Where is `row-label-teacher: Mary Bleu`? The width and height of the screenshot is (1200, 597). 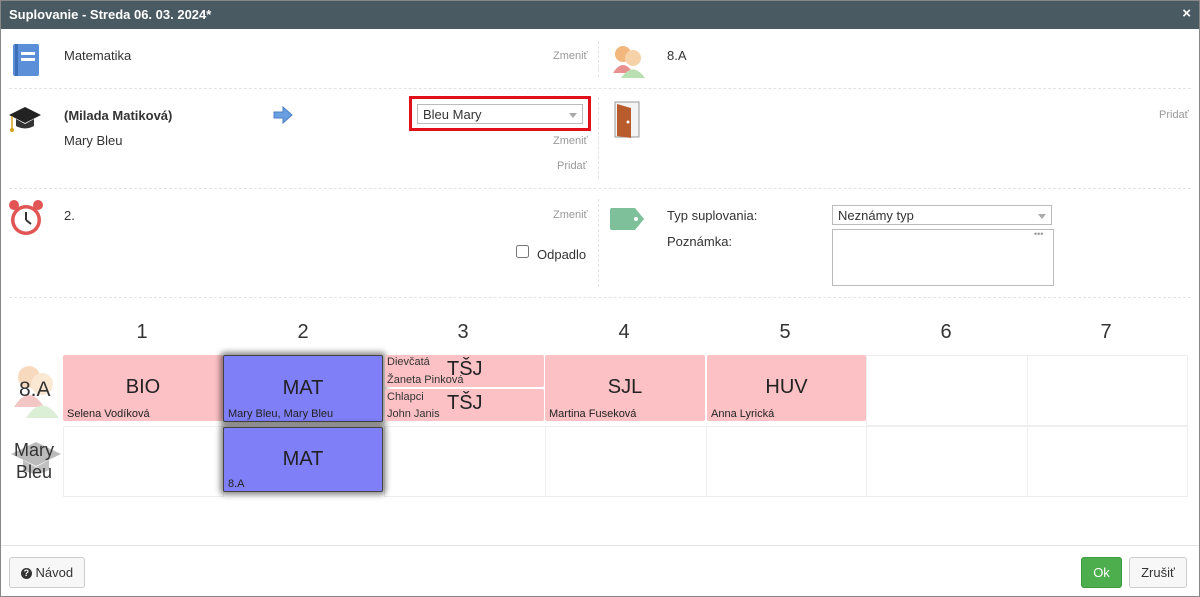
row-label-teacher: Mary Bleu is located at coordinates (34, 461).